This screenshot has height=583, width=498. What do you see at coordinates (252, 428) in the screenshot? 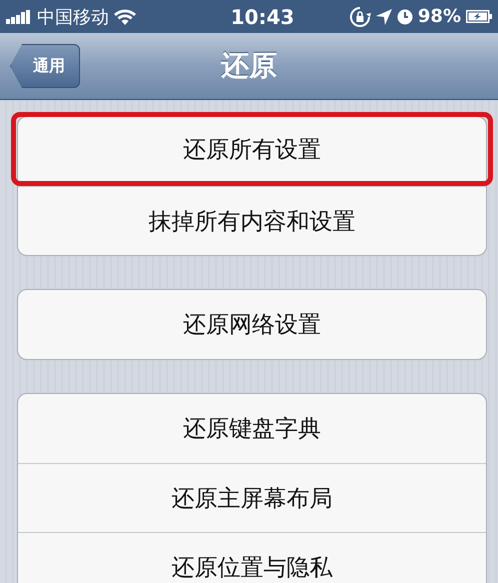
I see `settings-row: 还原键盘字典` at bounding box center [252, 428].